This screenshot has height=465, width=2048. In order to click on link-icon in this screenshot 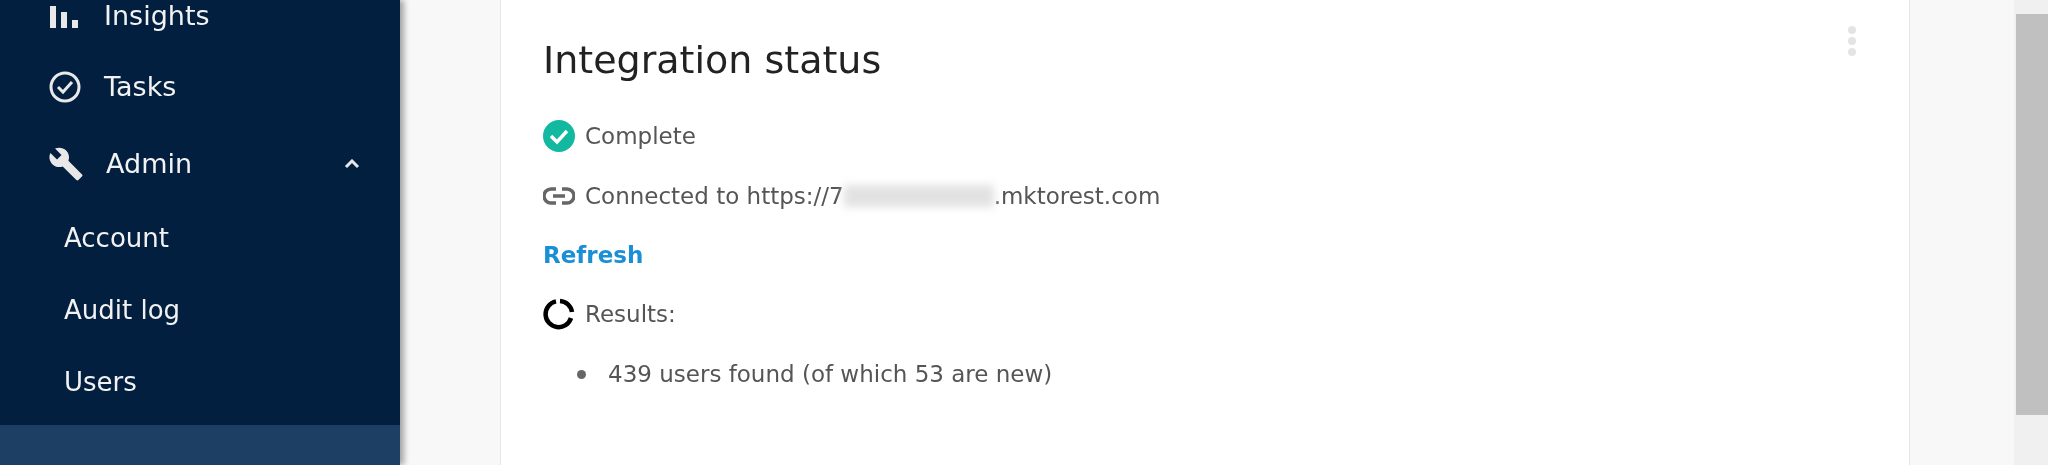, I will do `click(559, 196)`.